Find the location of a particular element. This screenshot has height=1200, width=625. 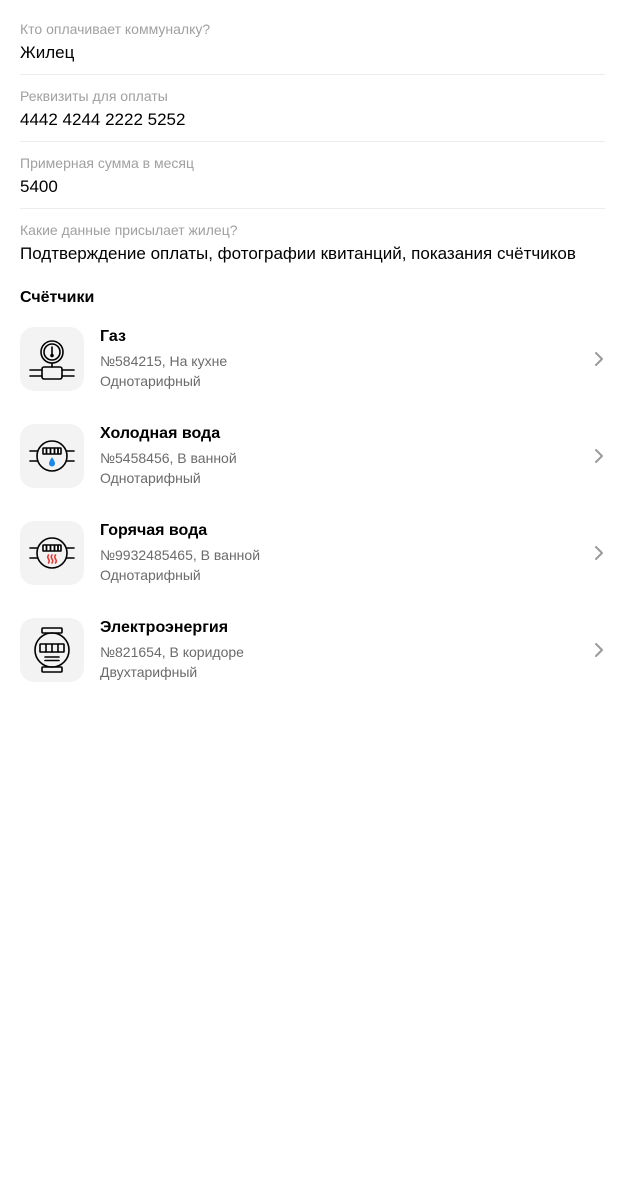

monthly-amount-field: Примерная сумма в месяц 5400 is located at coordinates (312, 176).